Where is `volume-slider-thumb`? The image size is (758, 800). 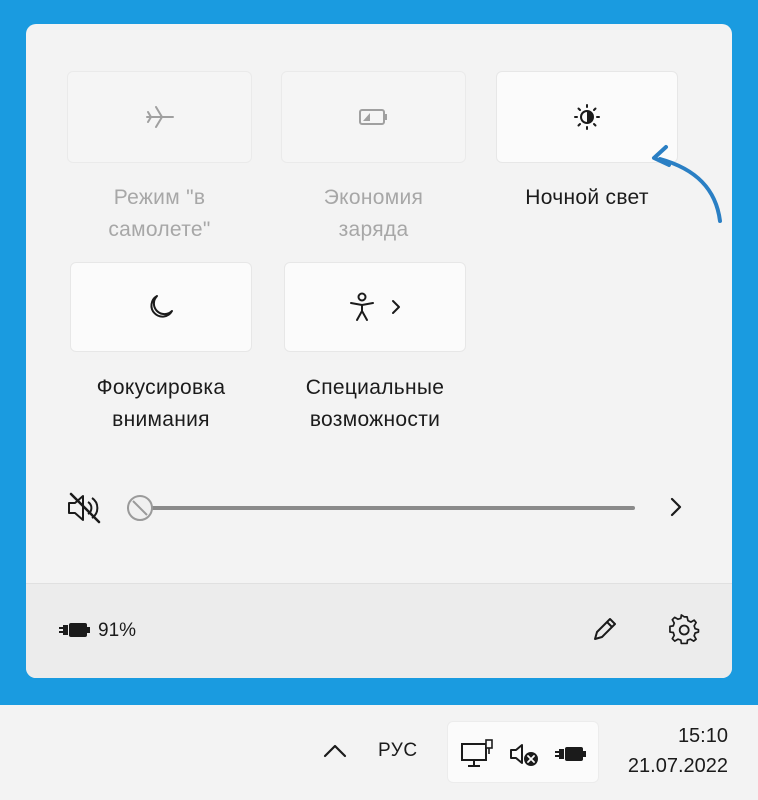 volume-slider-thumb is located at coordinates (140, 508).